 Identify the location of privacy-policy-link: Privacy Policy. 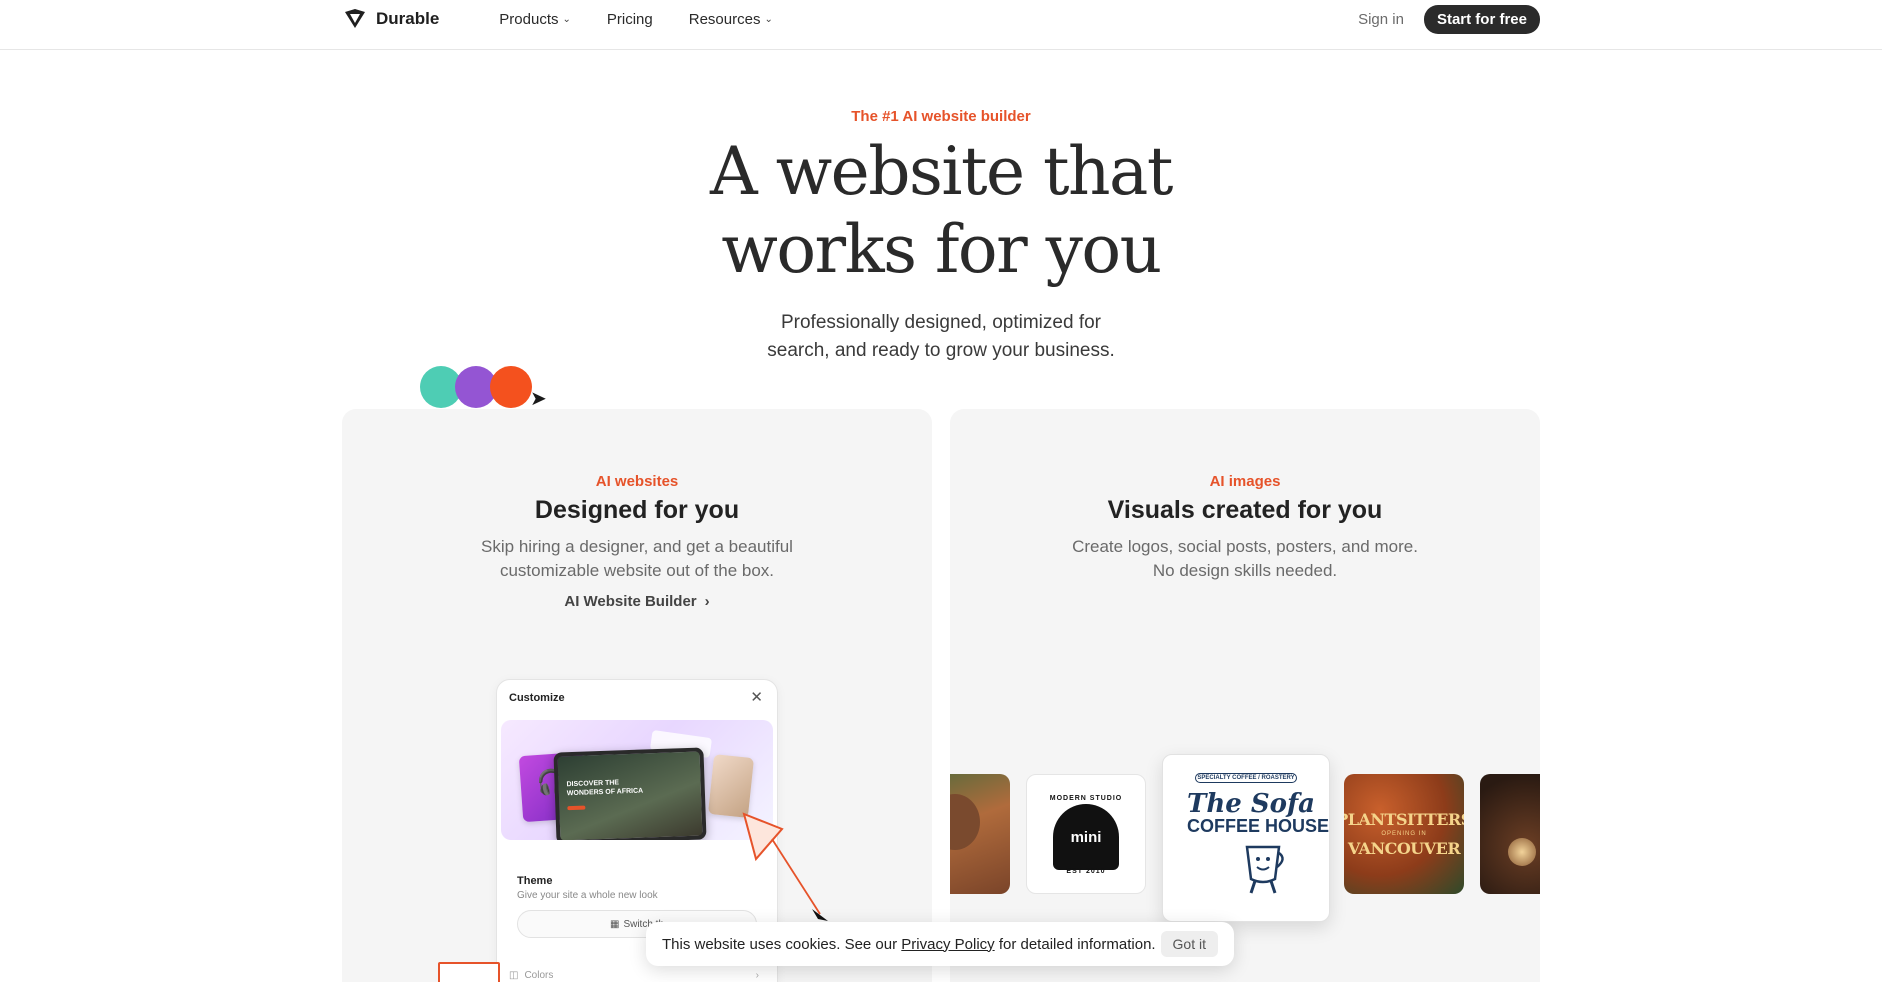
(947, 944).